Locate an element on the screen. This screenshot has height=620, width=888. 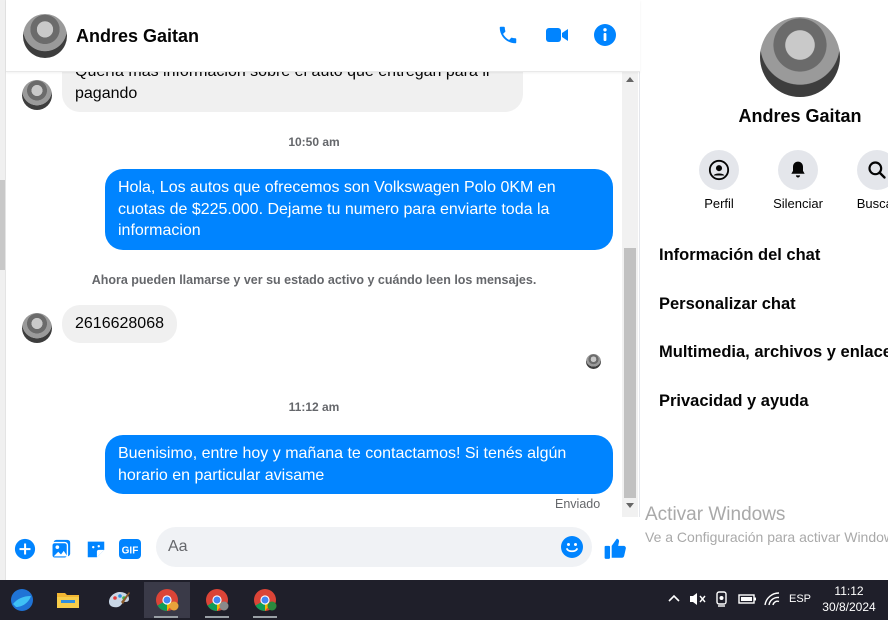
search-action: Buscar is located at coordinates (862, 180).